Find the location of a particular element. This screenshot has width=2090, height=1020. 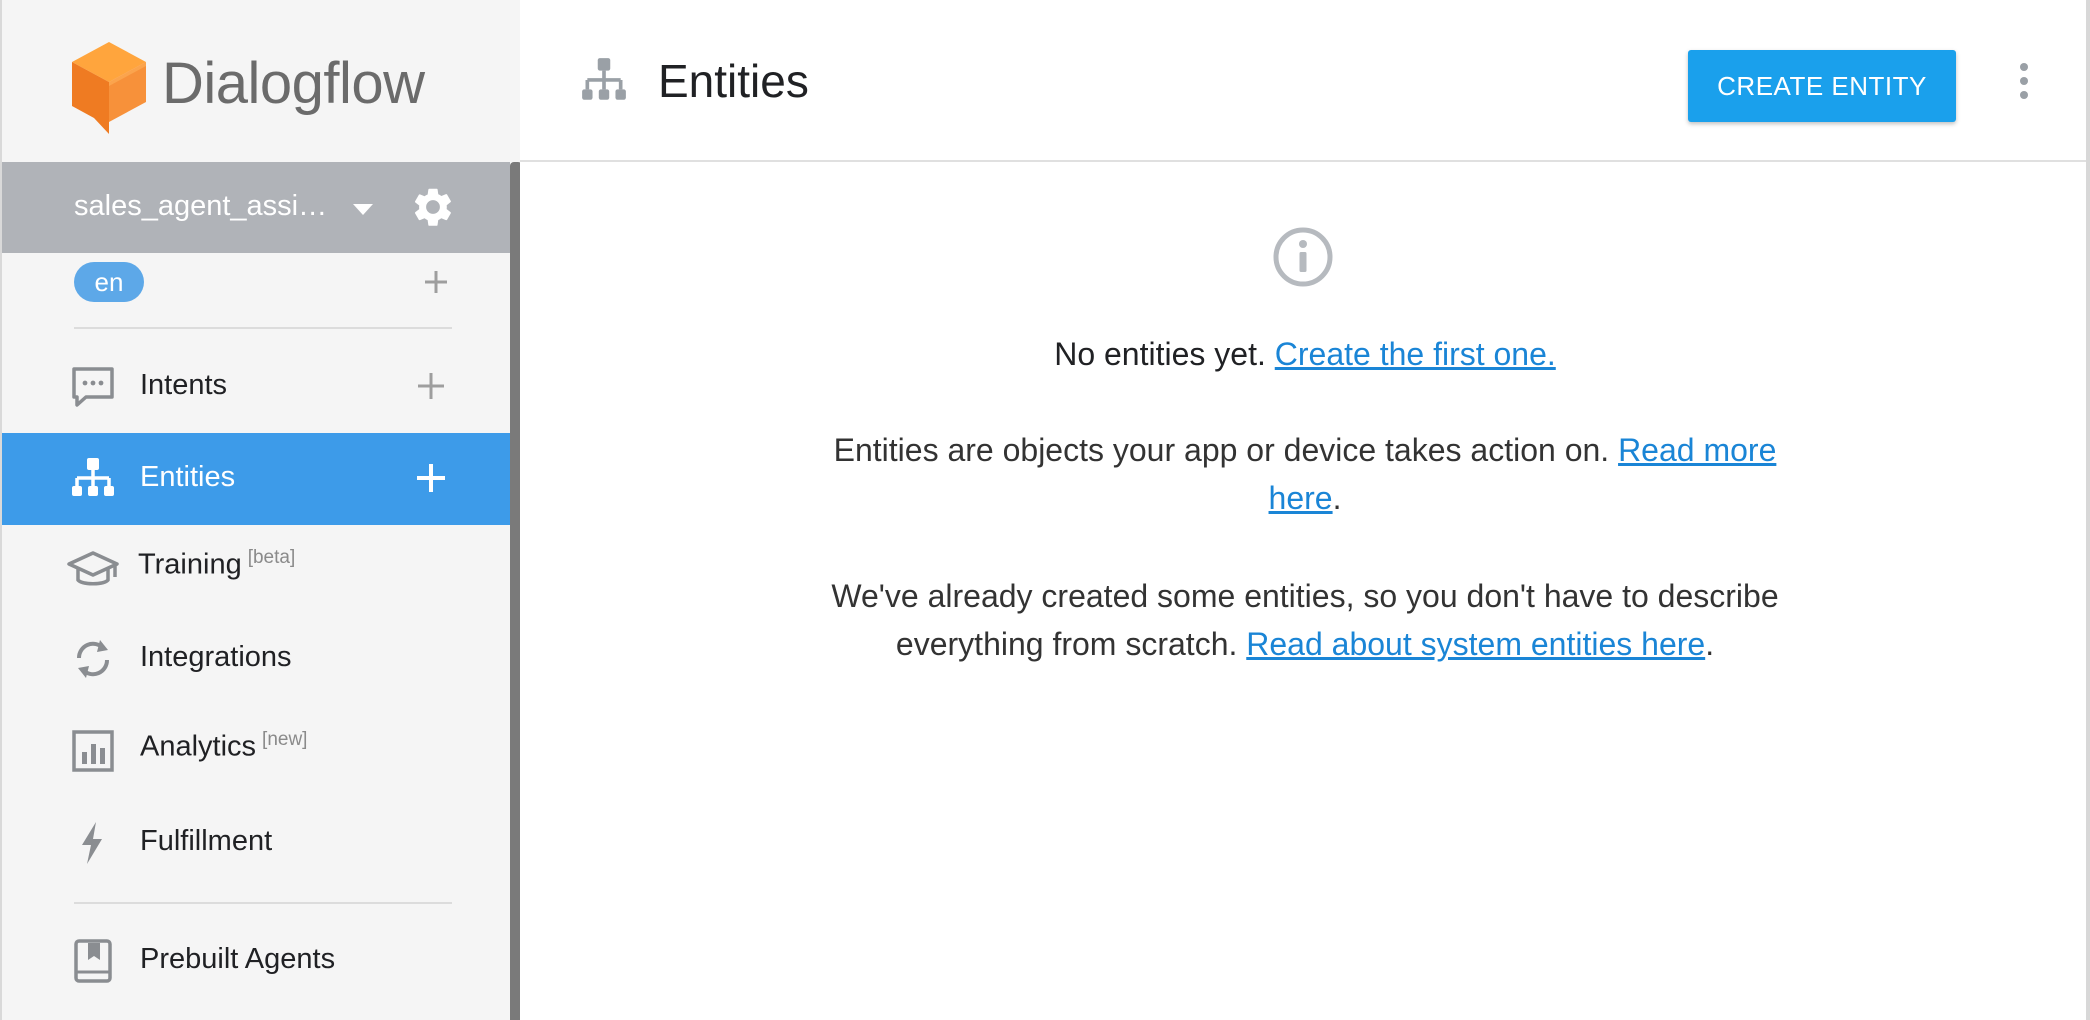

sidebar-item-label: Entities is located at coordinates (188, 477).